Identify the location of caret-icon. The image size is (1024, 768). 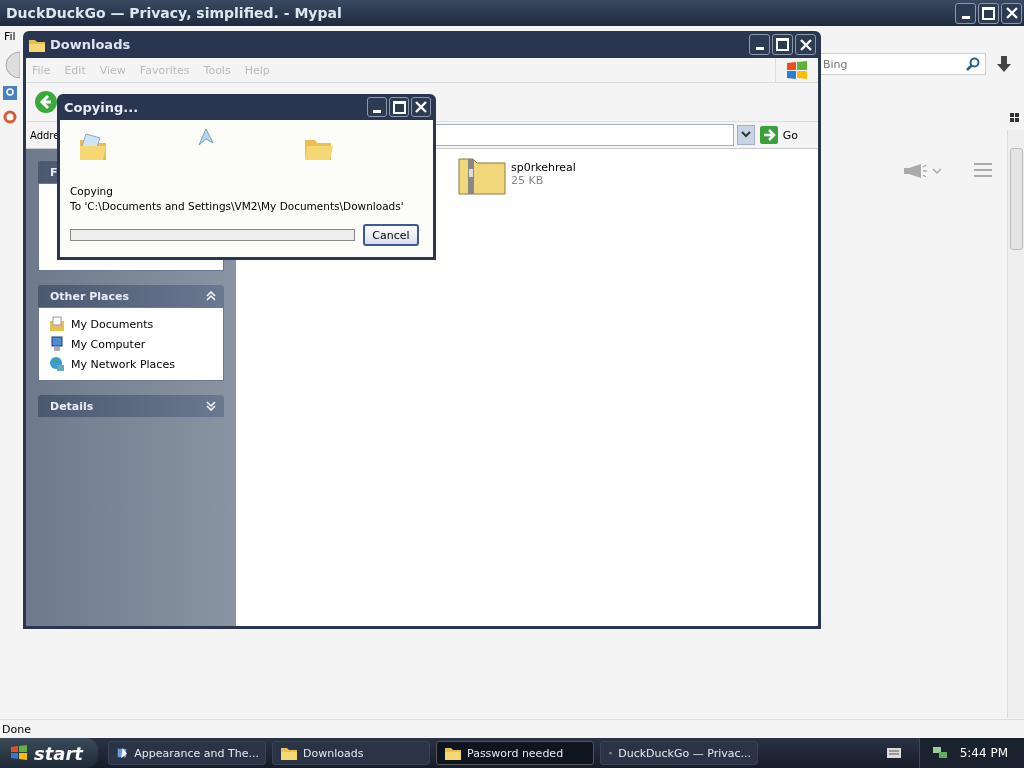
(745, 135).